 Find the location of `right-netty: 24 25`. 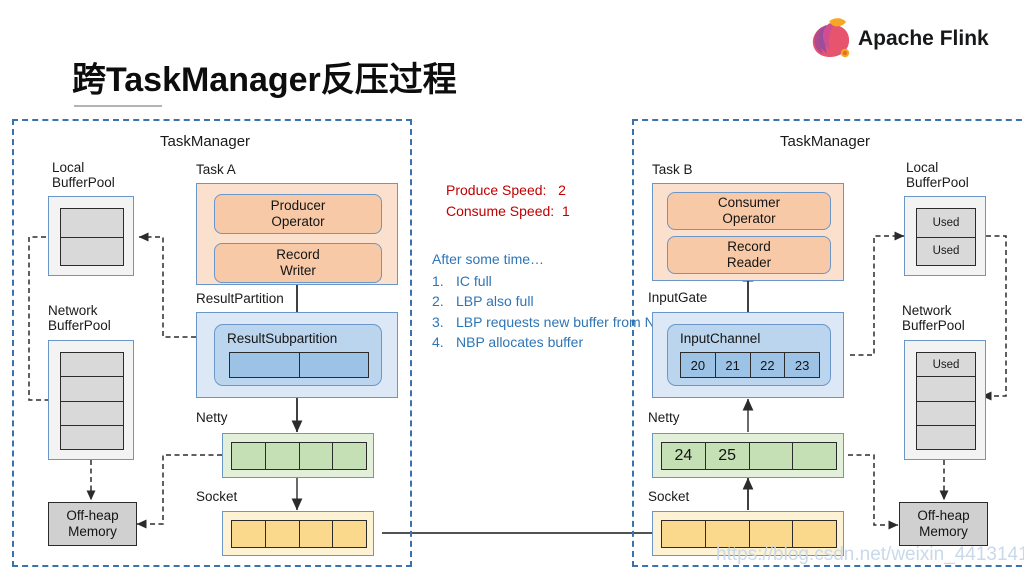

right-netty: 24 25 is located at coordinates (748, 455).